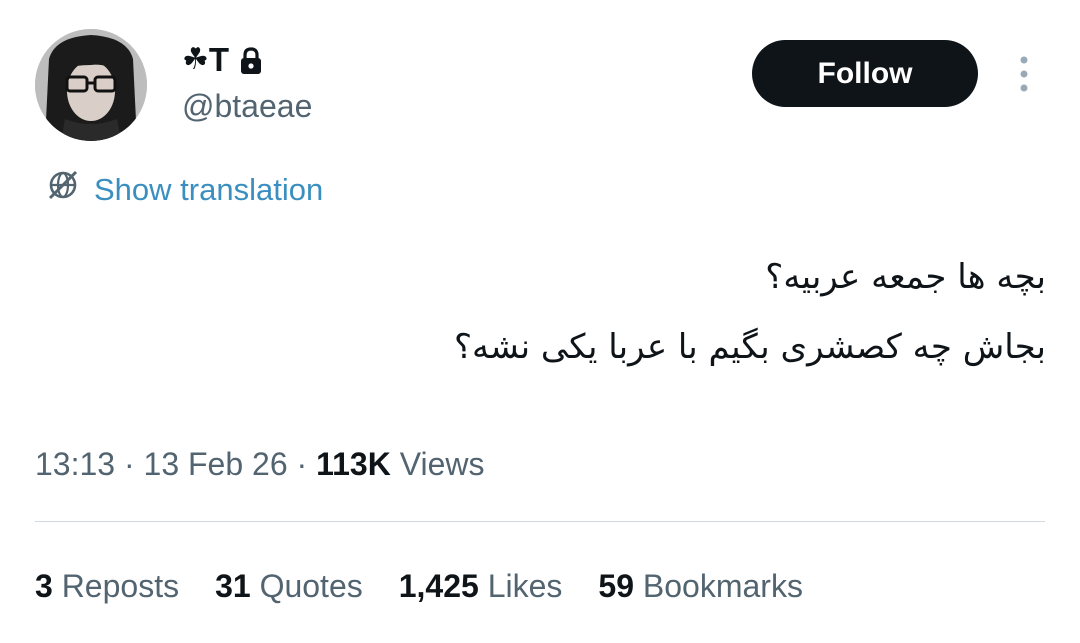 The height and width of the screenshot is (643, 1080). I want to click on show-translation-link: Show translation, so click(184, 190).